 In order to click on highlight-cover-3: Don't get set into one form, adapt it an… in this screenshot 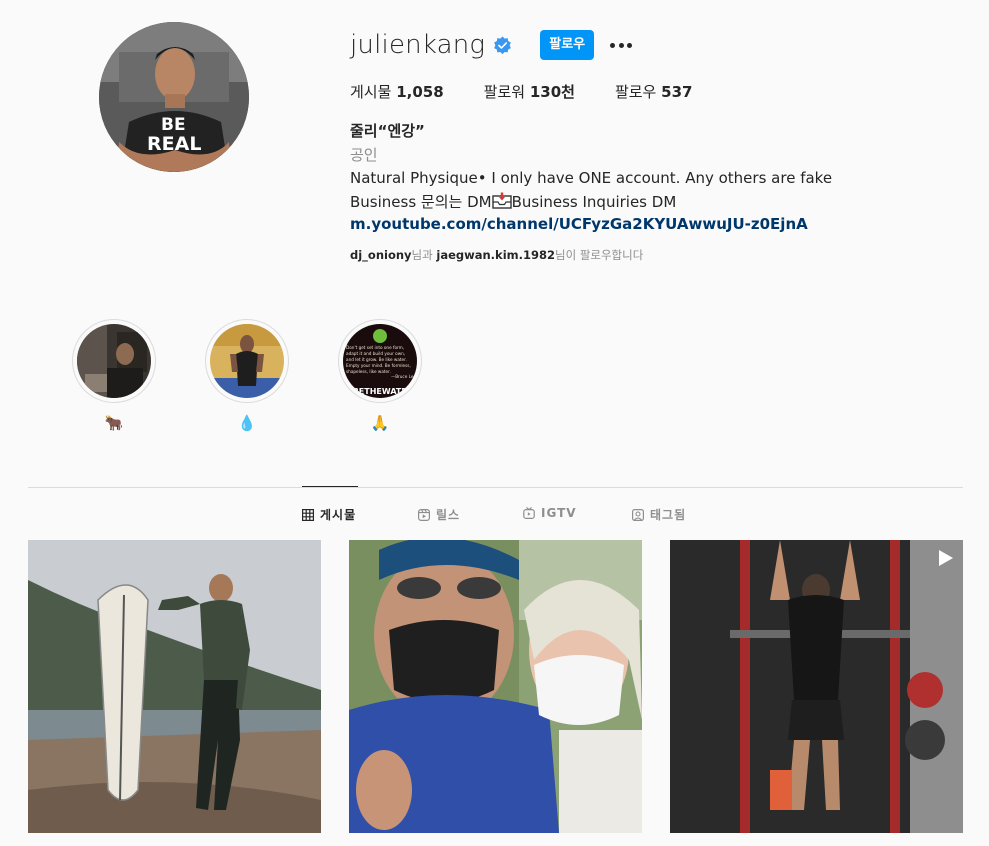, I will do `click(380, 361)`.